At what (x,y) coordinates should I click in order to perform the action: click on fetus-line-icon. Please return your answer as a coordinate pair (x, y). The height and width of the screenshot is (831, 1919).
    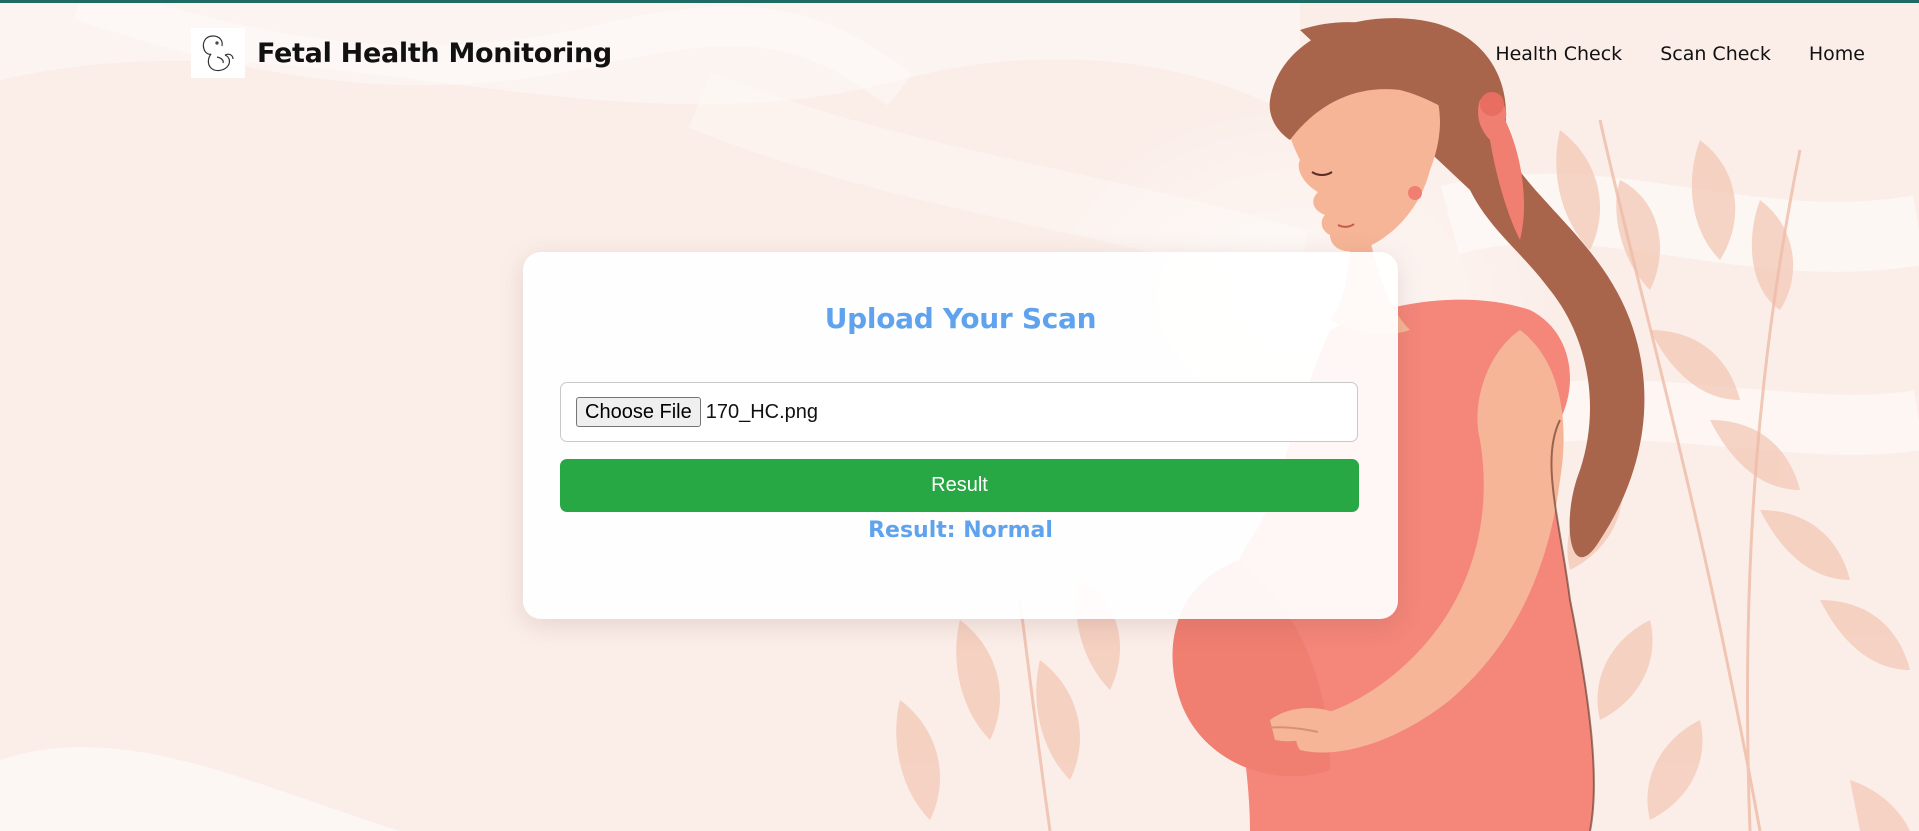
    Looking at the image, I should click on (218, 53).